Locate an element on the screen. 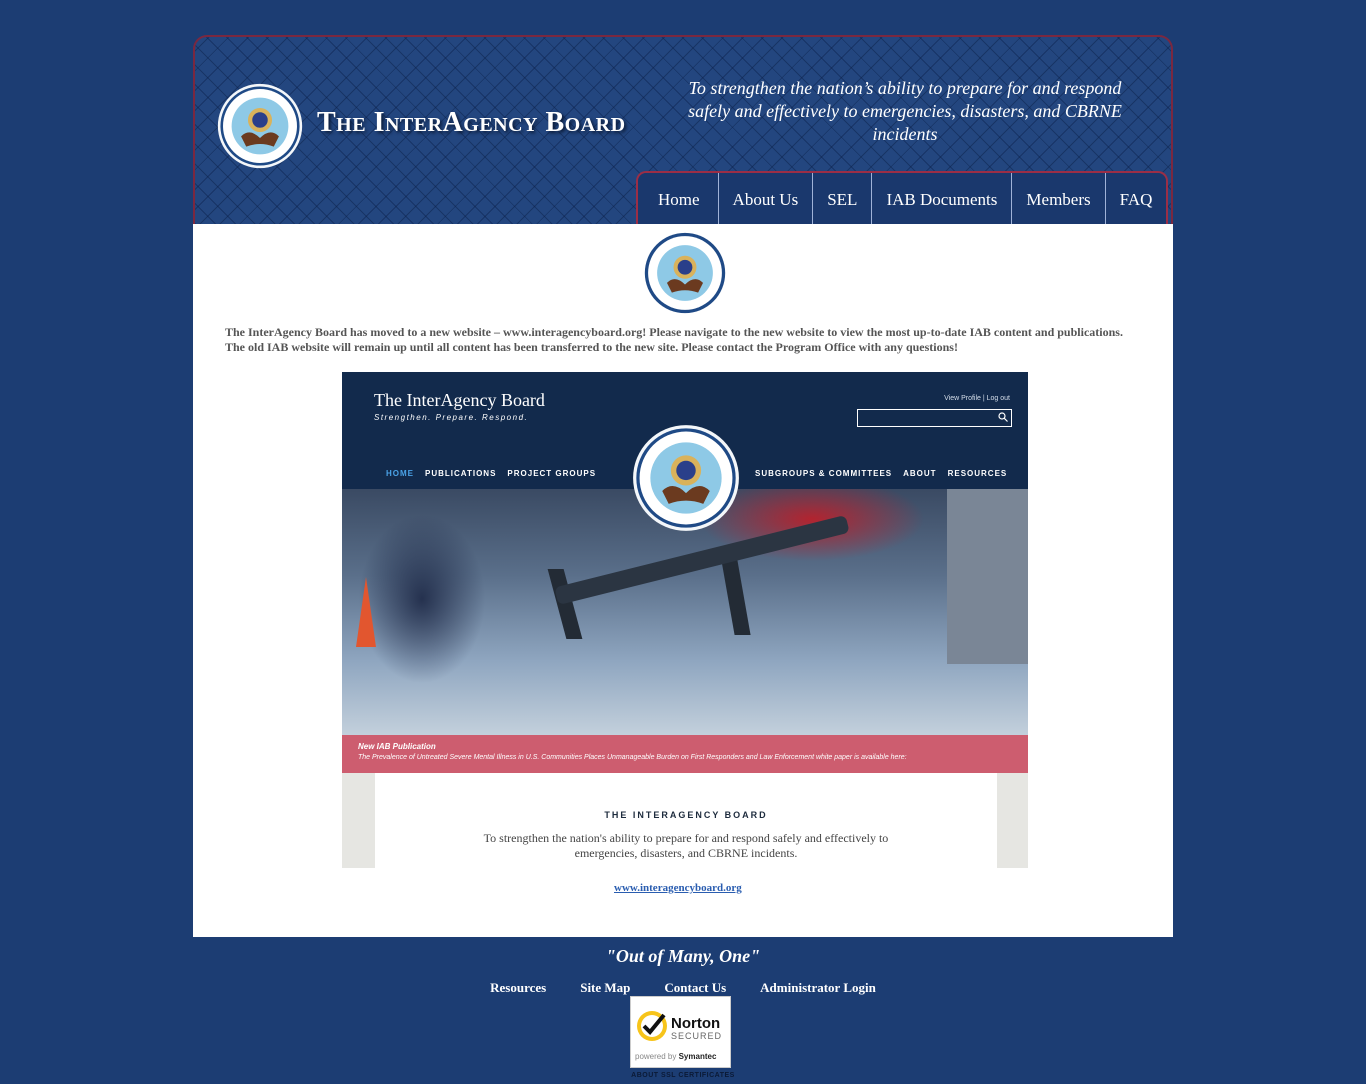 The image size is (1366, 1084). preview-subtitle: Strengthen. Prepare. Respond. is located at coordinates (451, 417).